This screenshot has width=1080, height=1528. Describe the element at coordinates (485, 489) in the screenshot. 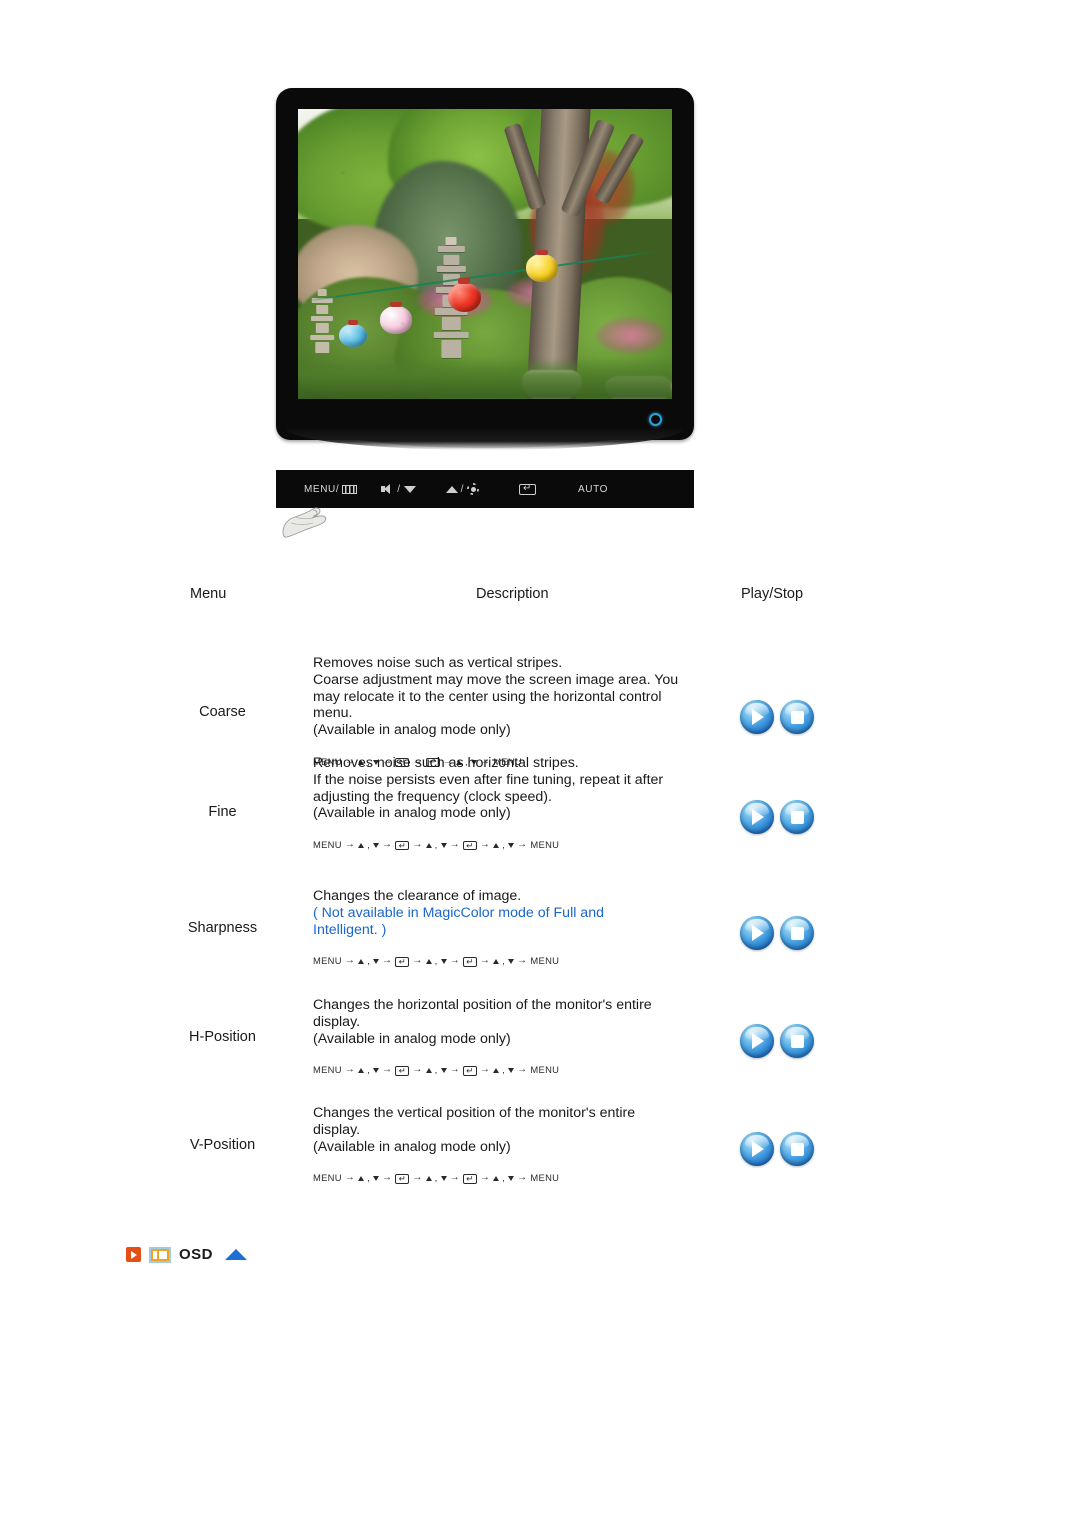

I see `monitor-control-panel: MENU/ / / AUTO` at that location.